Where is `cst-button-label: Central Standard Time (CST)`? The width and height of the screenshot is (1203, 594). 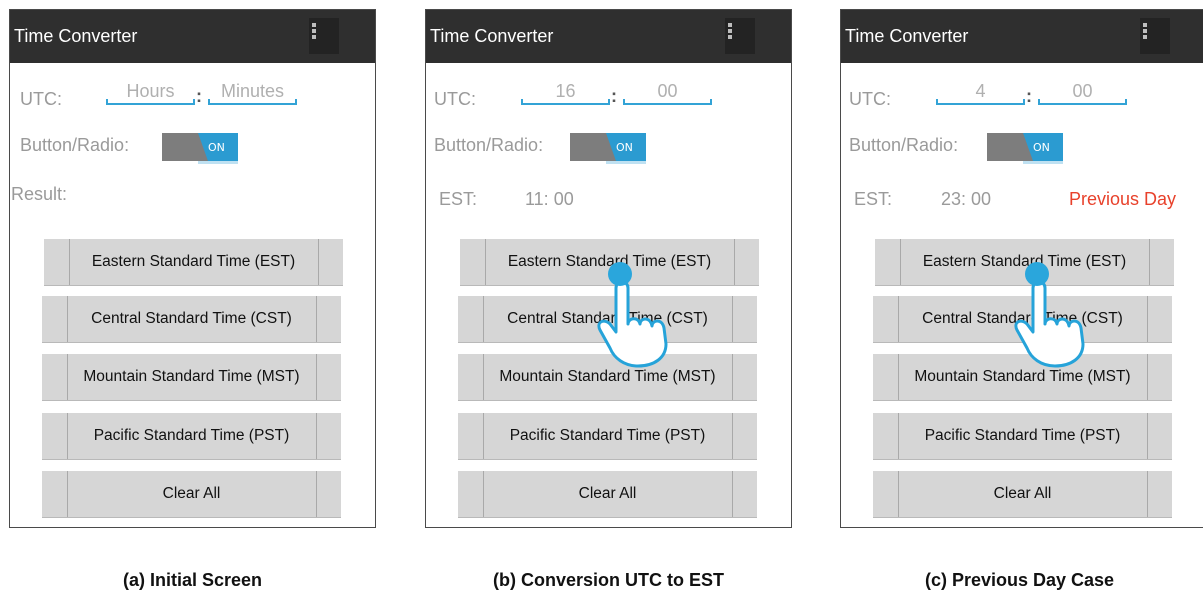
cst-button-label: Central Standard Time (CST) is located at coordinates (191, 318).